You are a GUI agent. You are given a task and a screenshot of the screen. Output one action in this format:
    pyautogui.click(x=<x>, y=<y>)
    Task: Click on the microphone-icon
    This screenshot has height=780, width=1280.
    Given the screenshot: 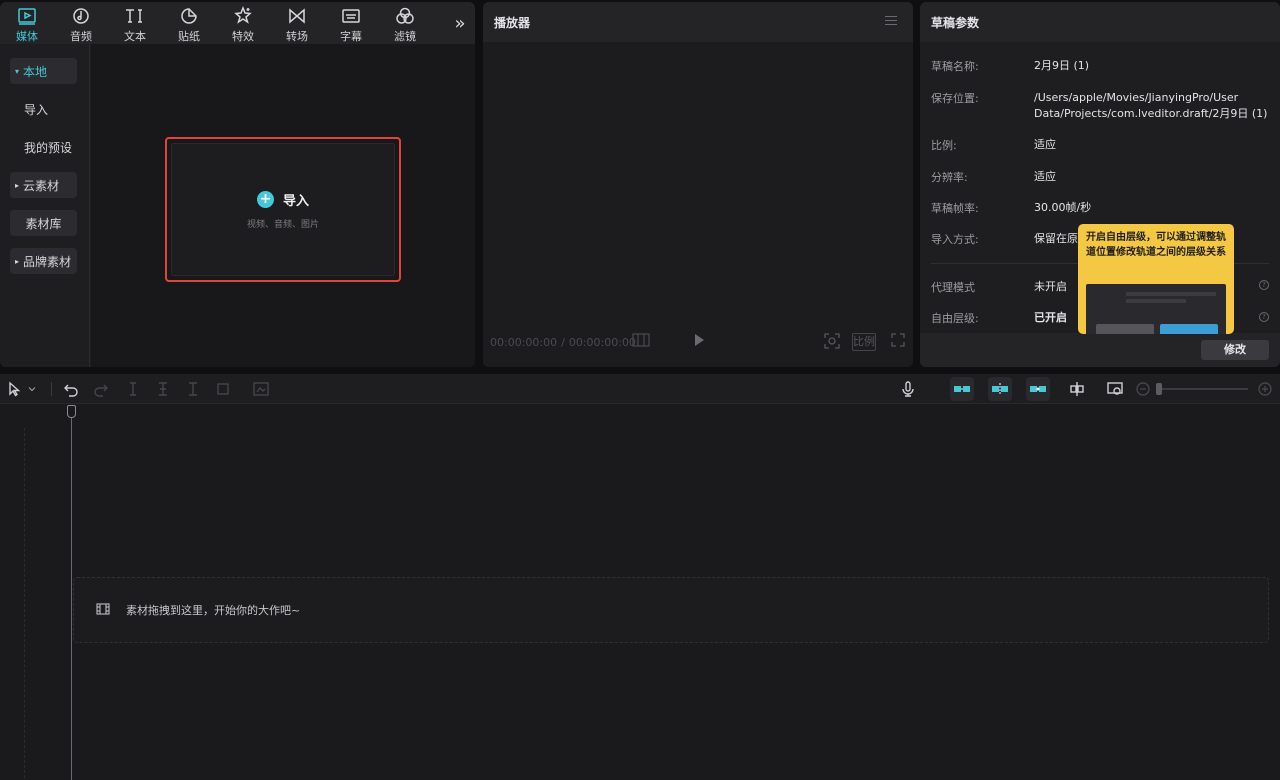 What is the action you would take?
    pyautogui.click(x=908, y=389)
    